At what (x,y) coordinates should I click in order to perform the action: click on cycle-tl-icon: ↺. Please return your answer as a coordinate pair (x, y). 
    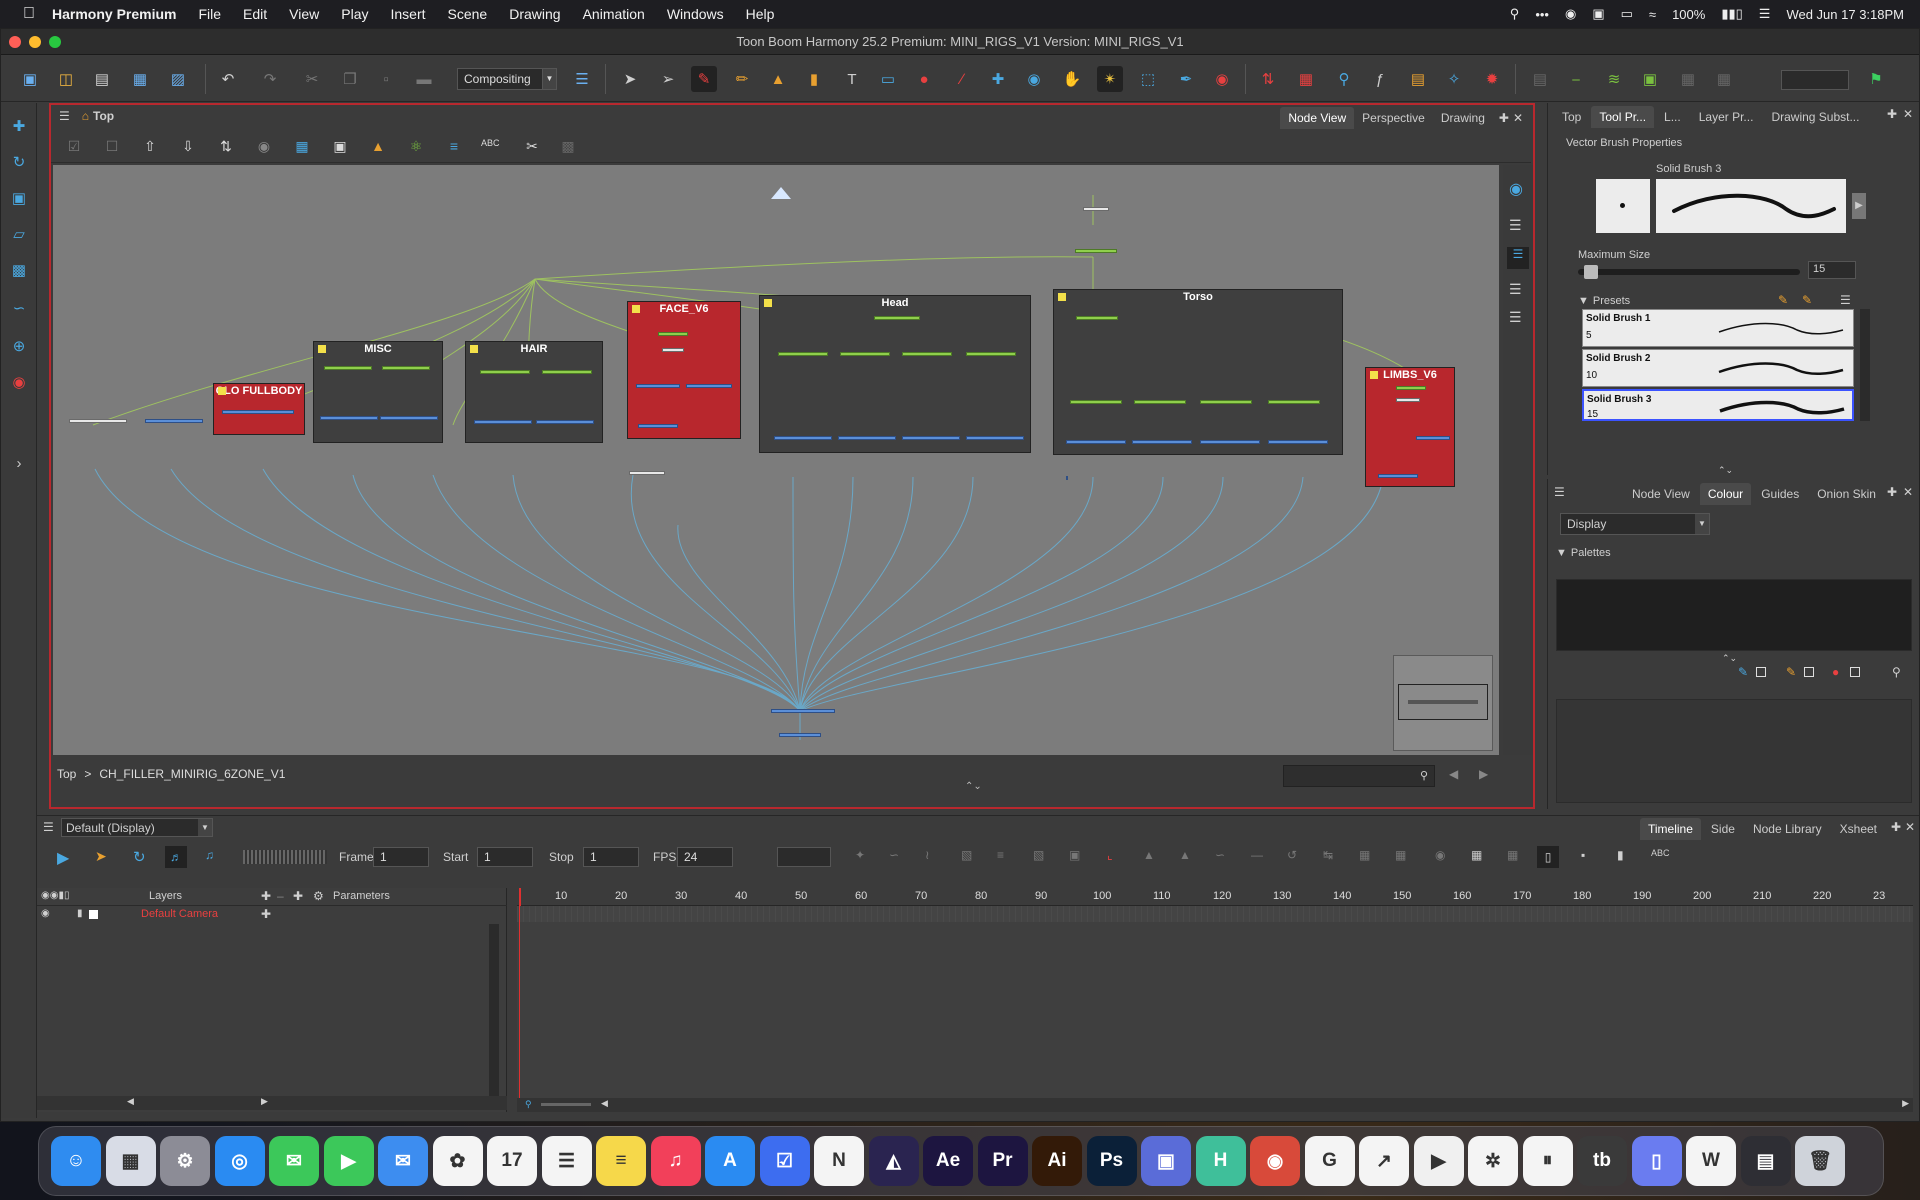
    Looking at the image, I should click on (1292, 855).